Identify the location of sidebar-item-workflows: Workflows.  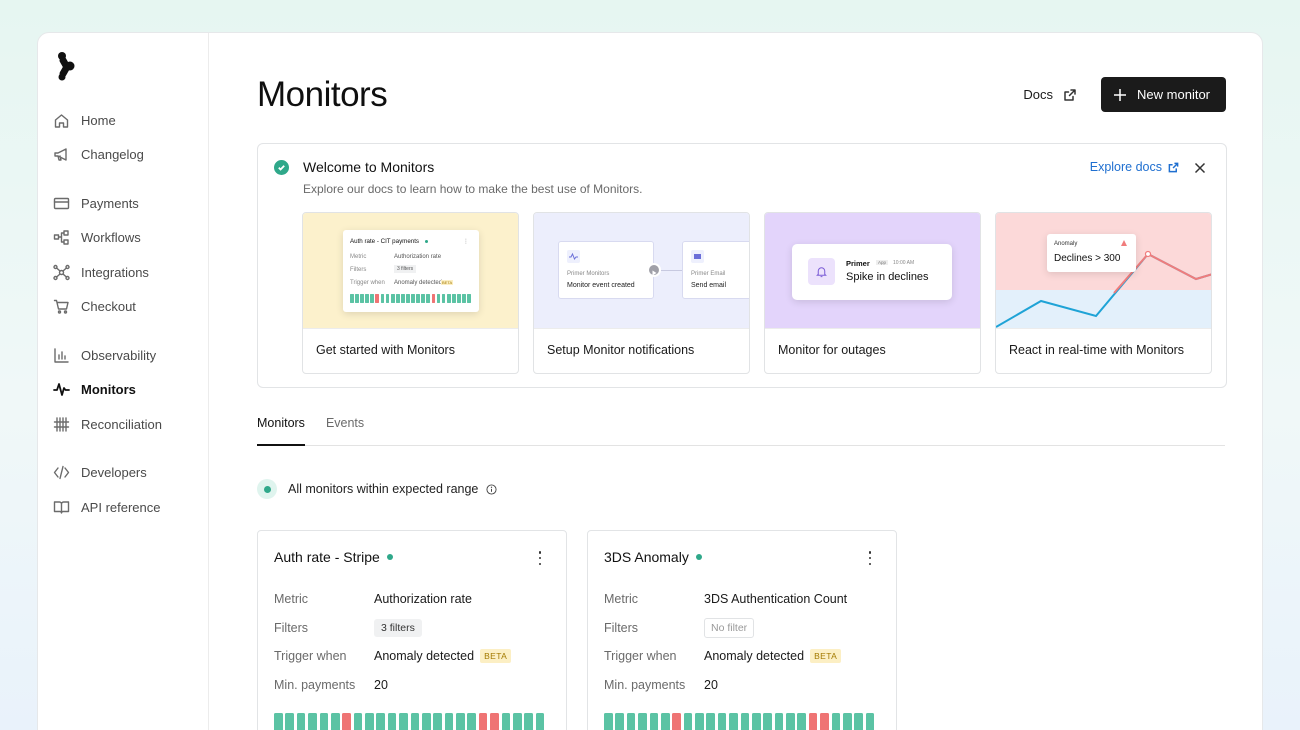
(130, 238).